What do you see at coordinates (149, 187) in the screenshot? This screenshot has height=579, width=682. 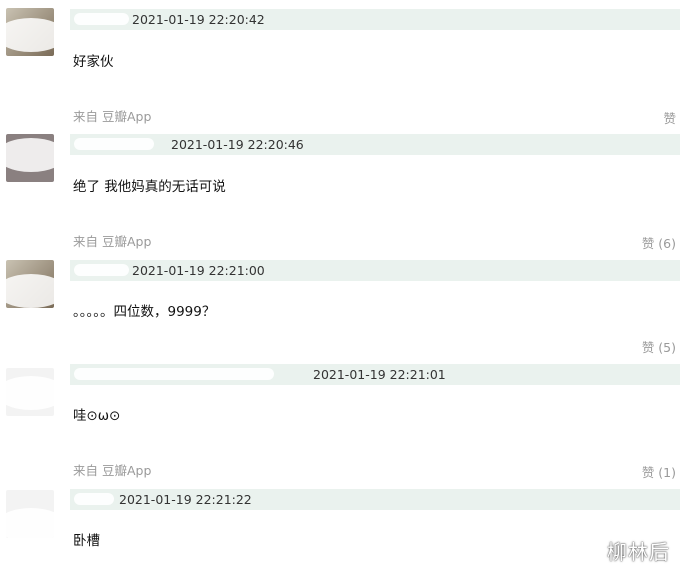 I see `comment-text: 绝了 我他妈真的无话可说` at bounding box center [149, 187].